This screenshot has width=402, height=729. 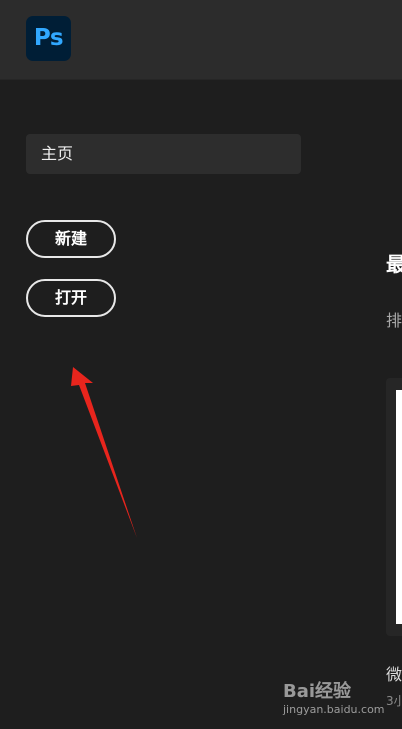 I want to click on watermark-url: jingyan.baidu.com, so click(x=334, y=709).